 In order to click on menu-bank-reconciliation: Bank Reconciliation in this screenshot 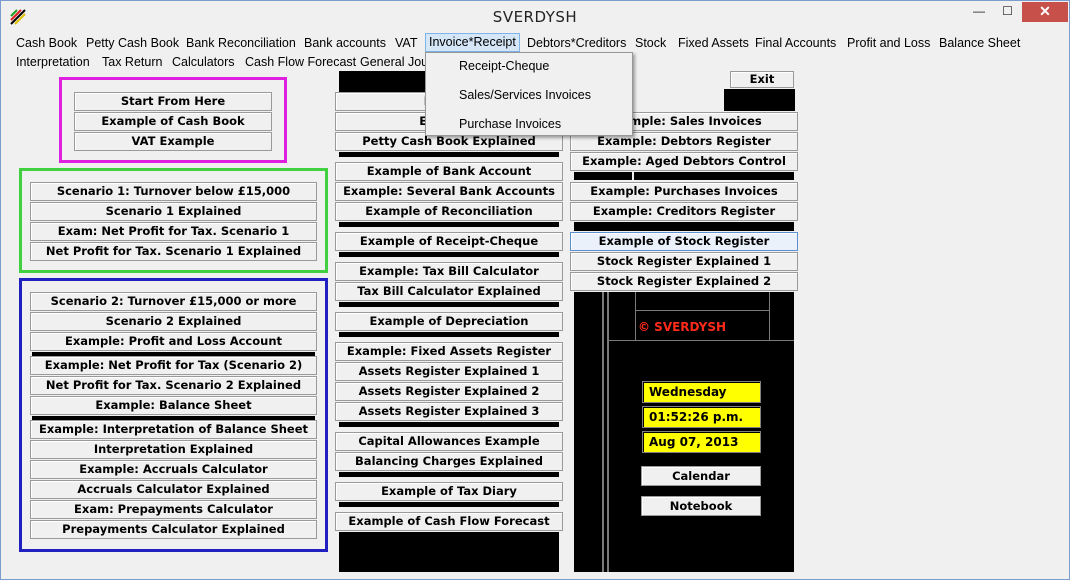, I will do `click(241, 43)`.